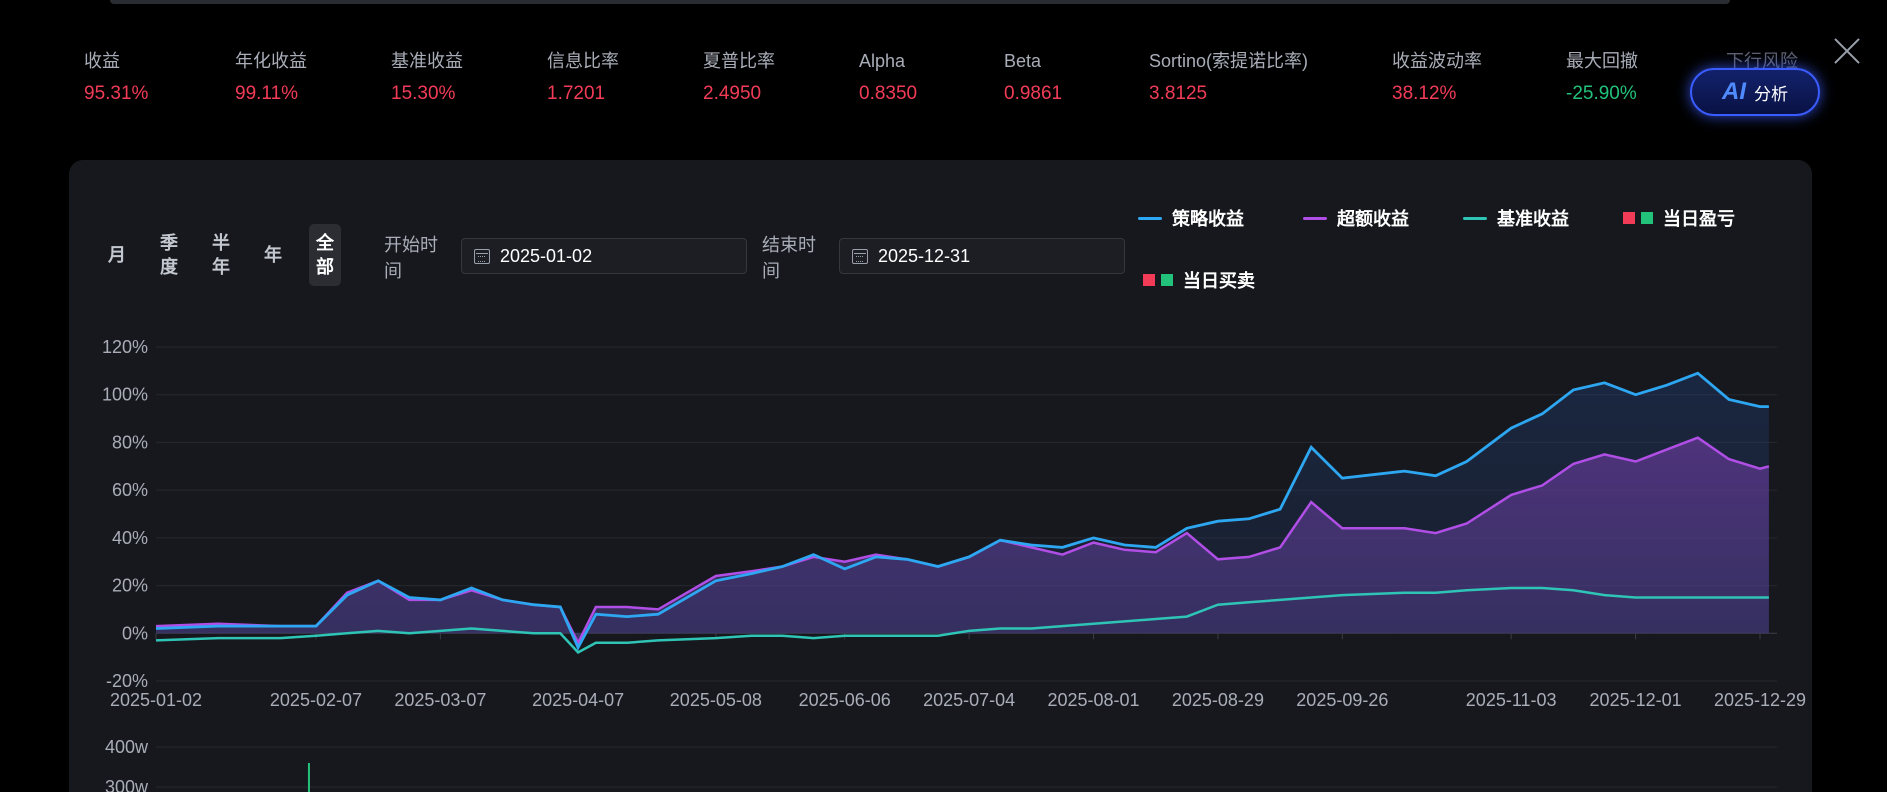 The width and height of the screenshot is (1887, 792). Describe the element at coordinates (440, 700) in the screenshot. I see `x-tick-label: 2025-03-07` at that location.